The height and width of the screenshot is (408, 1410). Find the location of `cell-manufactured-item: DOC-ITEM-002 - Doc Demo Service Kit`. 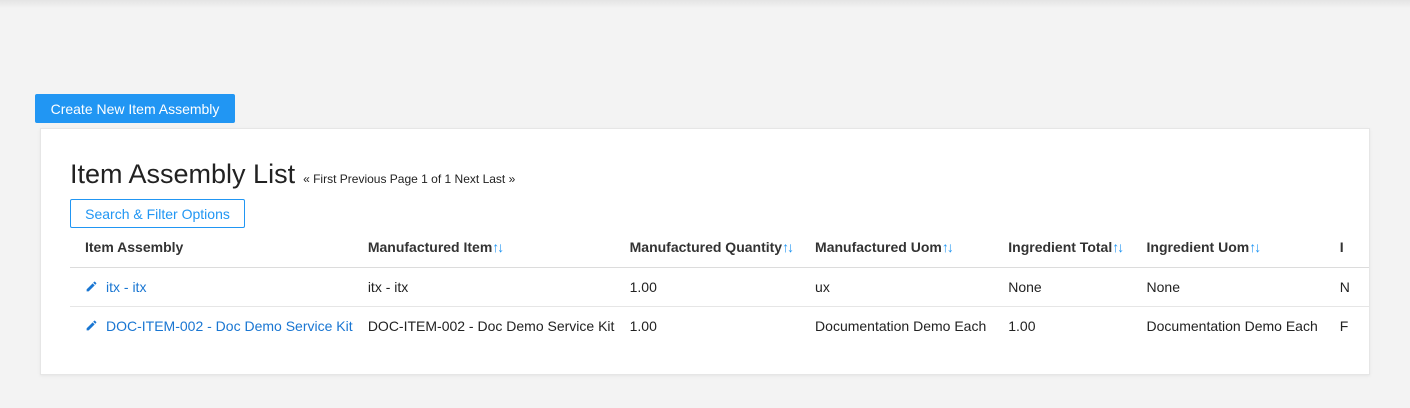

cell-manufactured-item: DOC-ITEM-002 - Doc Demo Service Kit is located at coordinates (491, 325).